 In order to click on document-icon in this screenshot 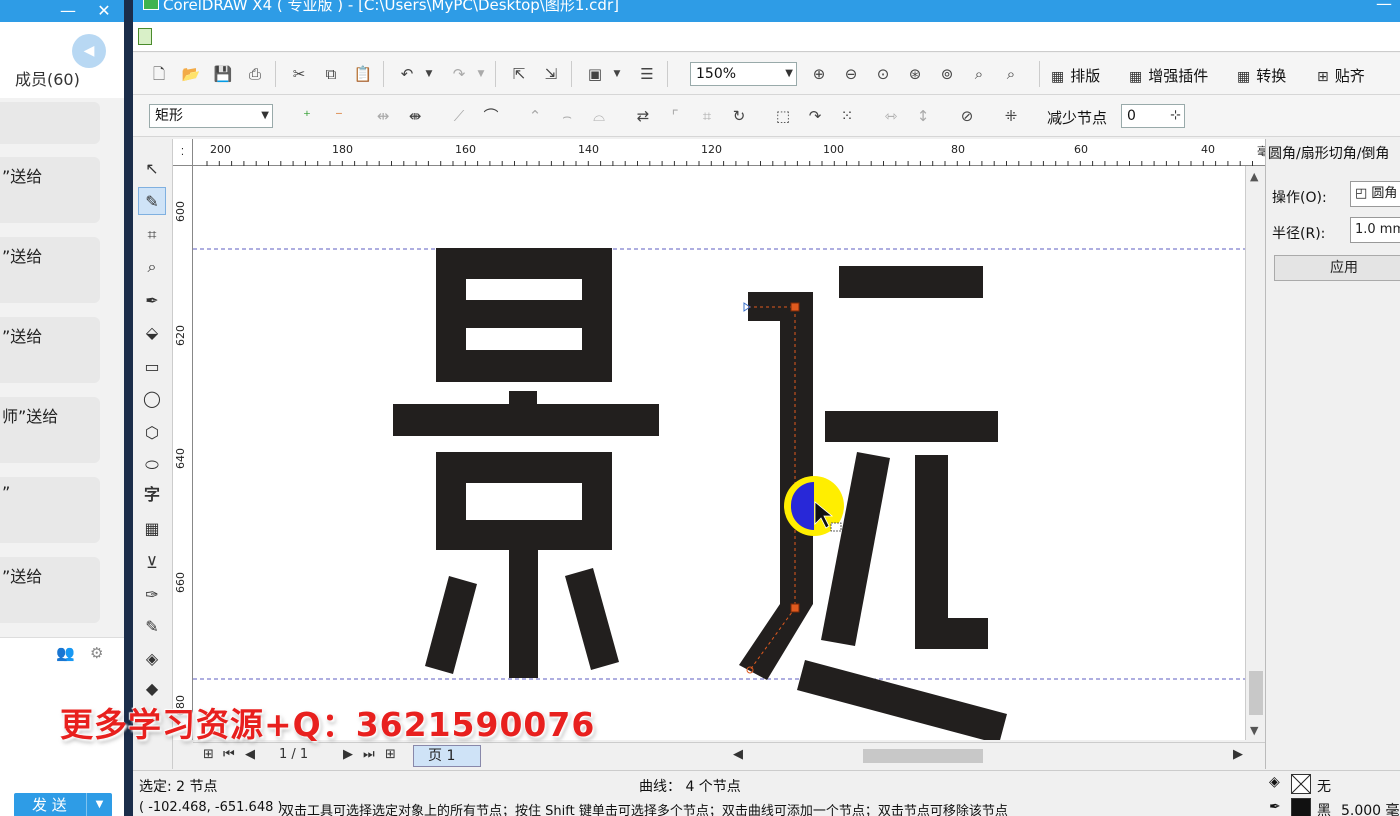, I will do `click(145, 36)`.